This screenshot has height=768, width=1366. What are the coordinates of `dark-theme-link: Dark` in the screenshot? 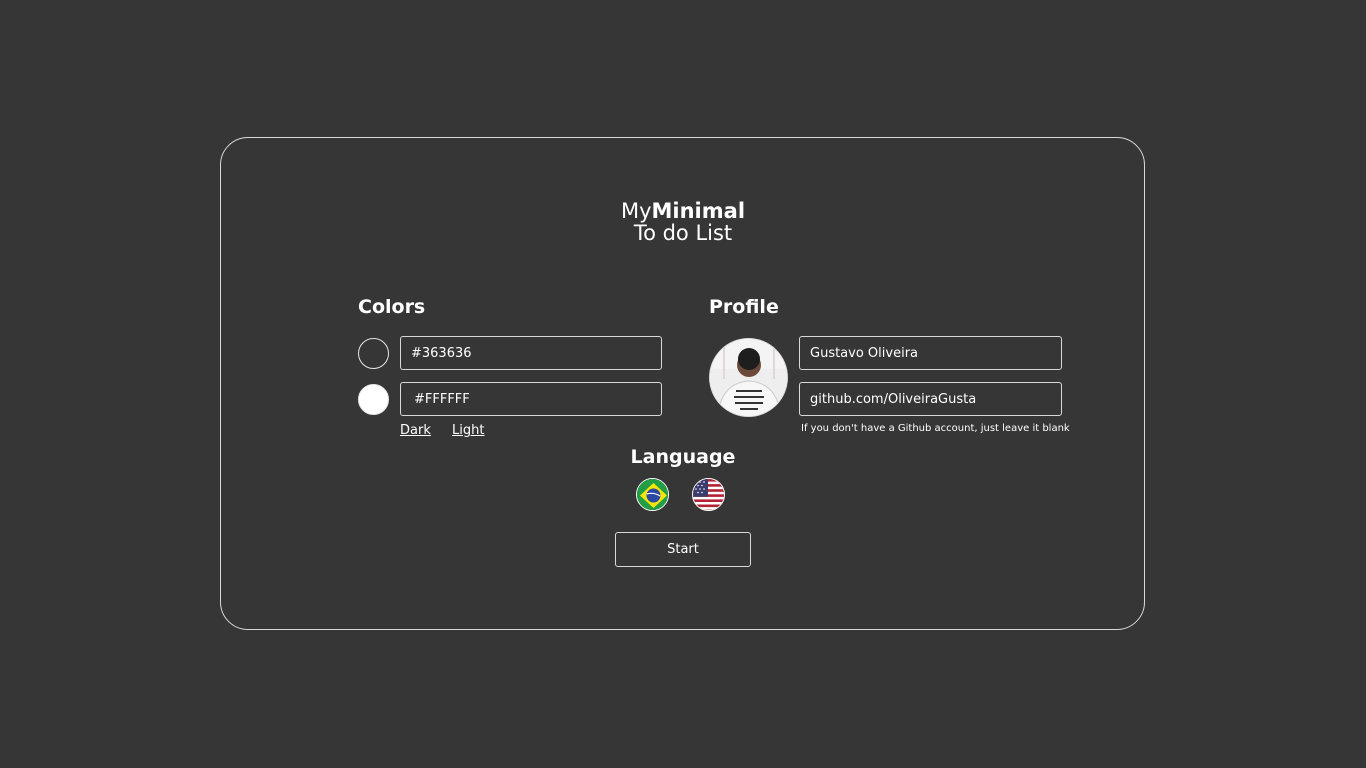 It's located at (415, 430).